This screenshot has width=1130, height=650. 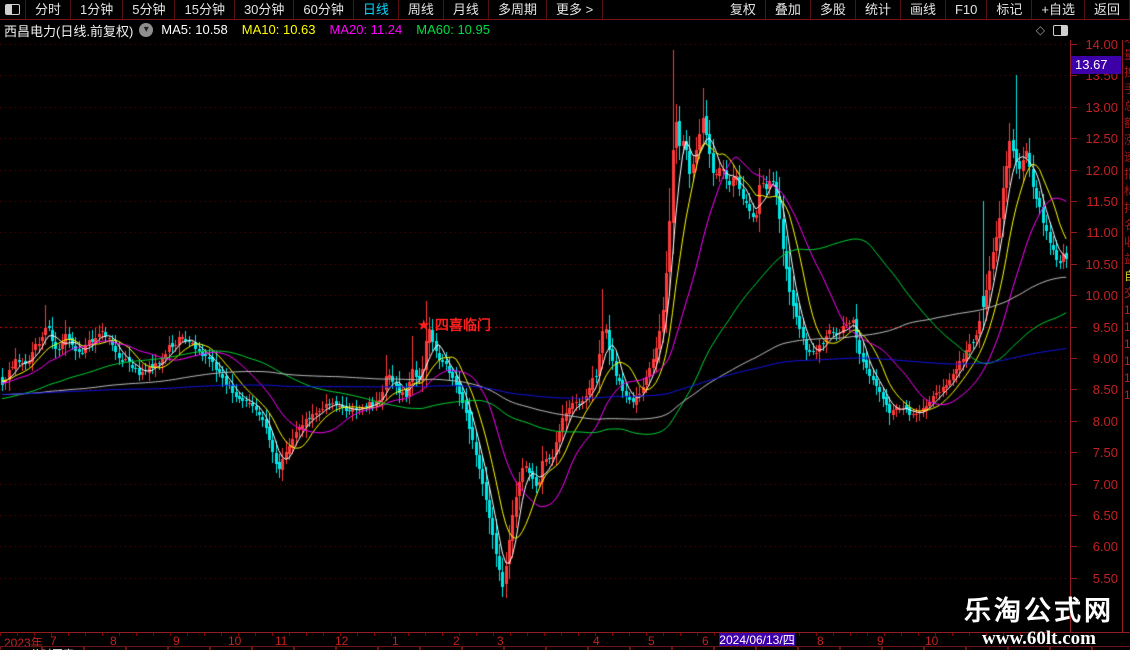 What do you see at coordinates (49, 9) in the screenshot?
I see `period-tab-1: 分时` at bounding box center [49, 9].